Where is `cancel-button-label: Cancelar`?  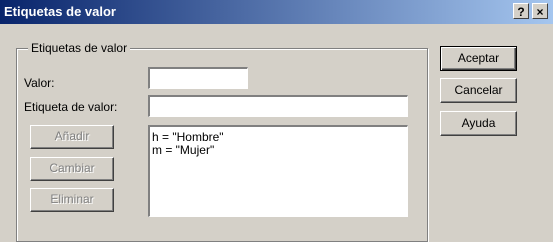 cancel-button-label: Cancelar is located at coordinates (478, 90).